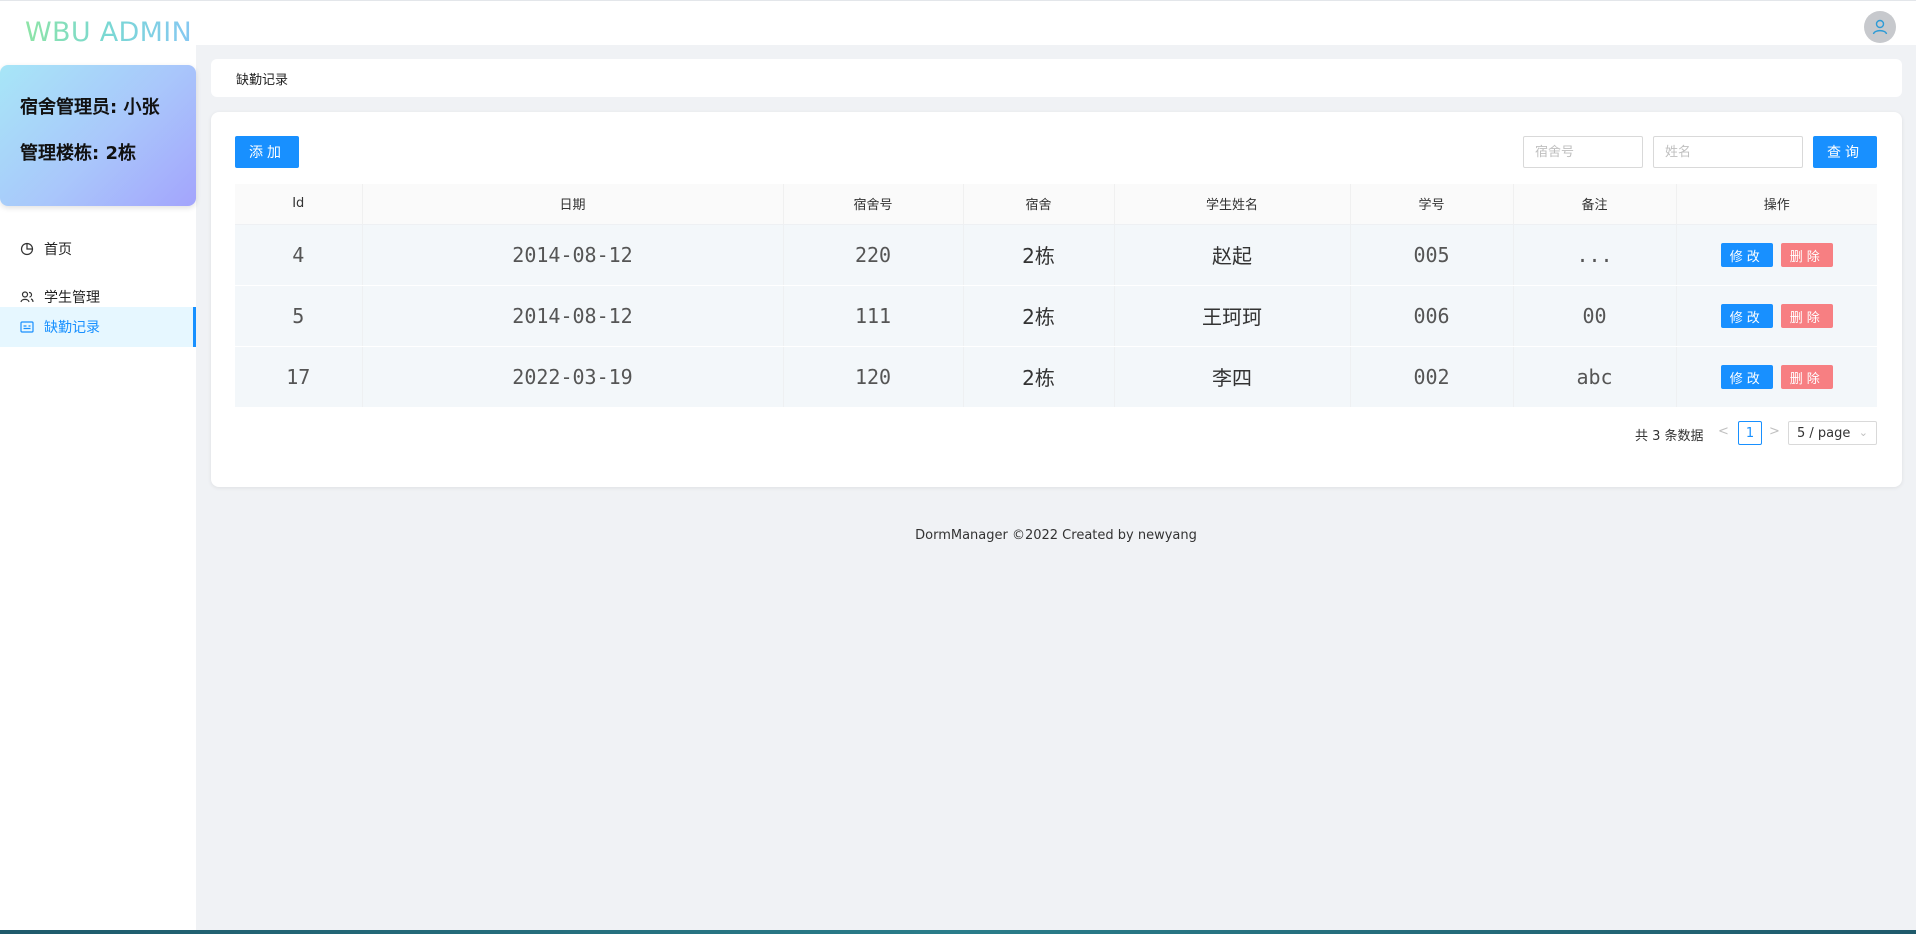  I want to click on cell-room: 120, so click(873, 377).